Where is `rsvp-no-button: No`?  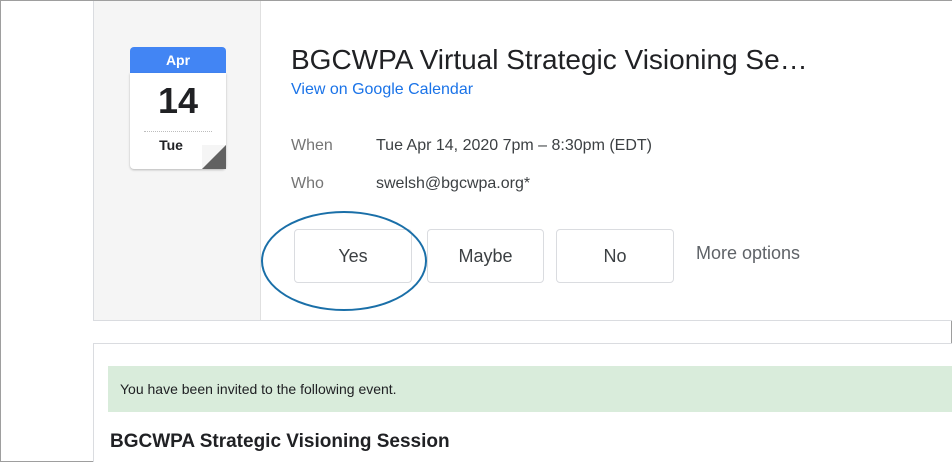
rsvp-no-button: No is located at coordinates (615, 256).